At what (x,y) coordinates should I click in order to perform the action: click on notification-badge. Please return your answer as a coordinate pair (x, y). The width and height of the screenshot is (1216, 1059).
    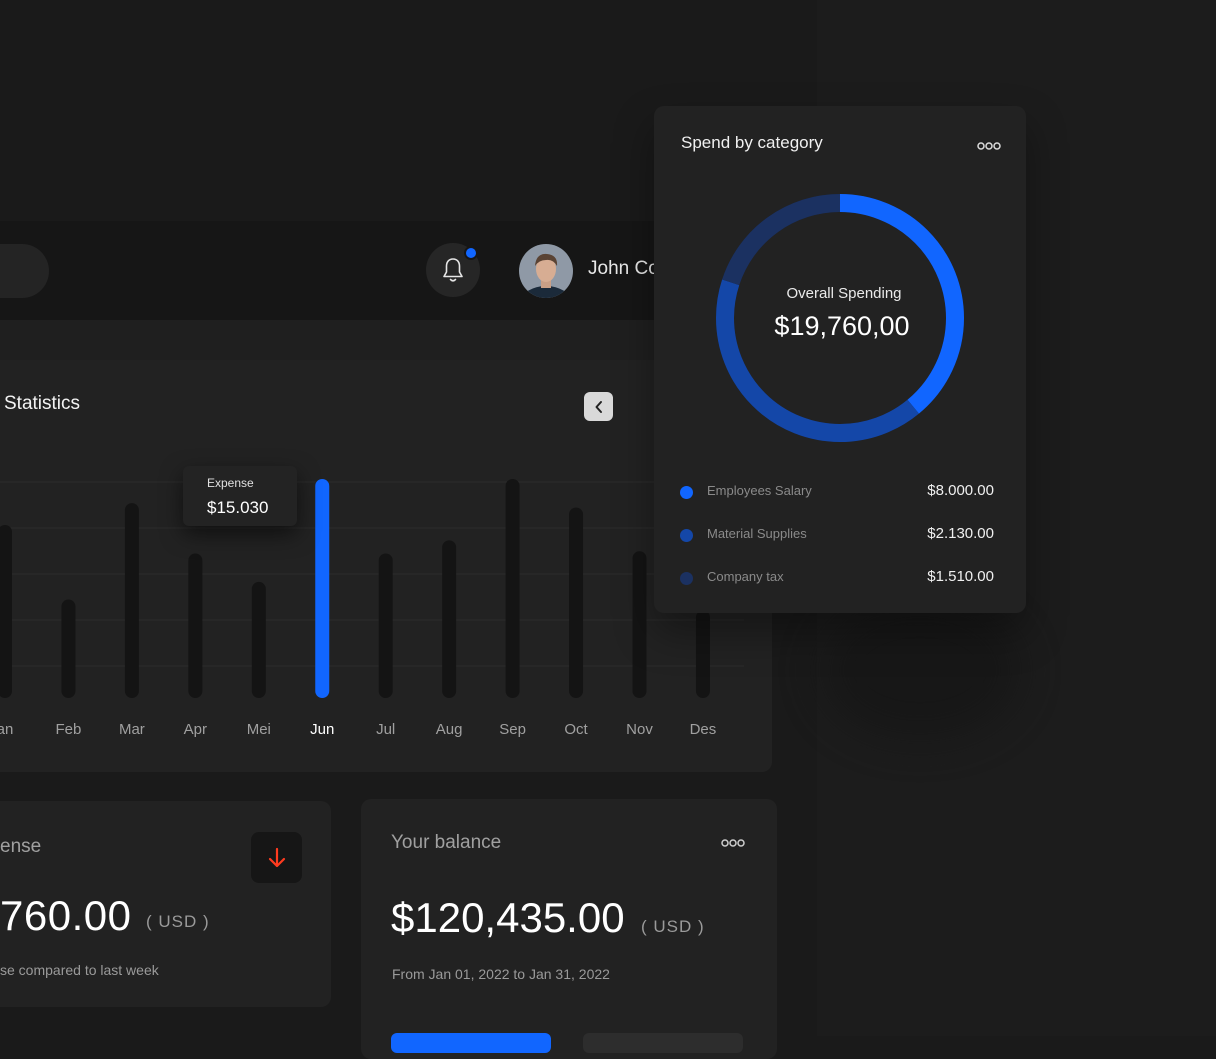
    Looking at the image, I should click on (471, 253).